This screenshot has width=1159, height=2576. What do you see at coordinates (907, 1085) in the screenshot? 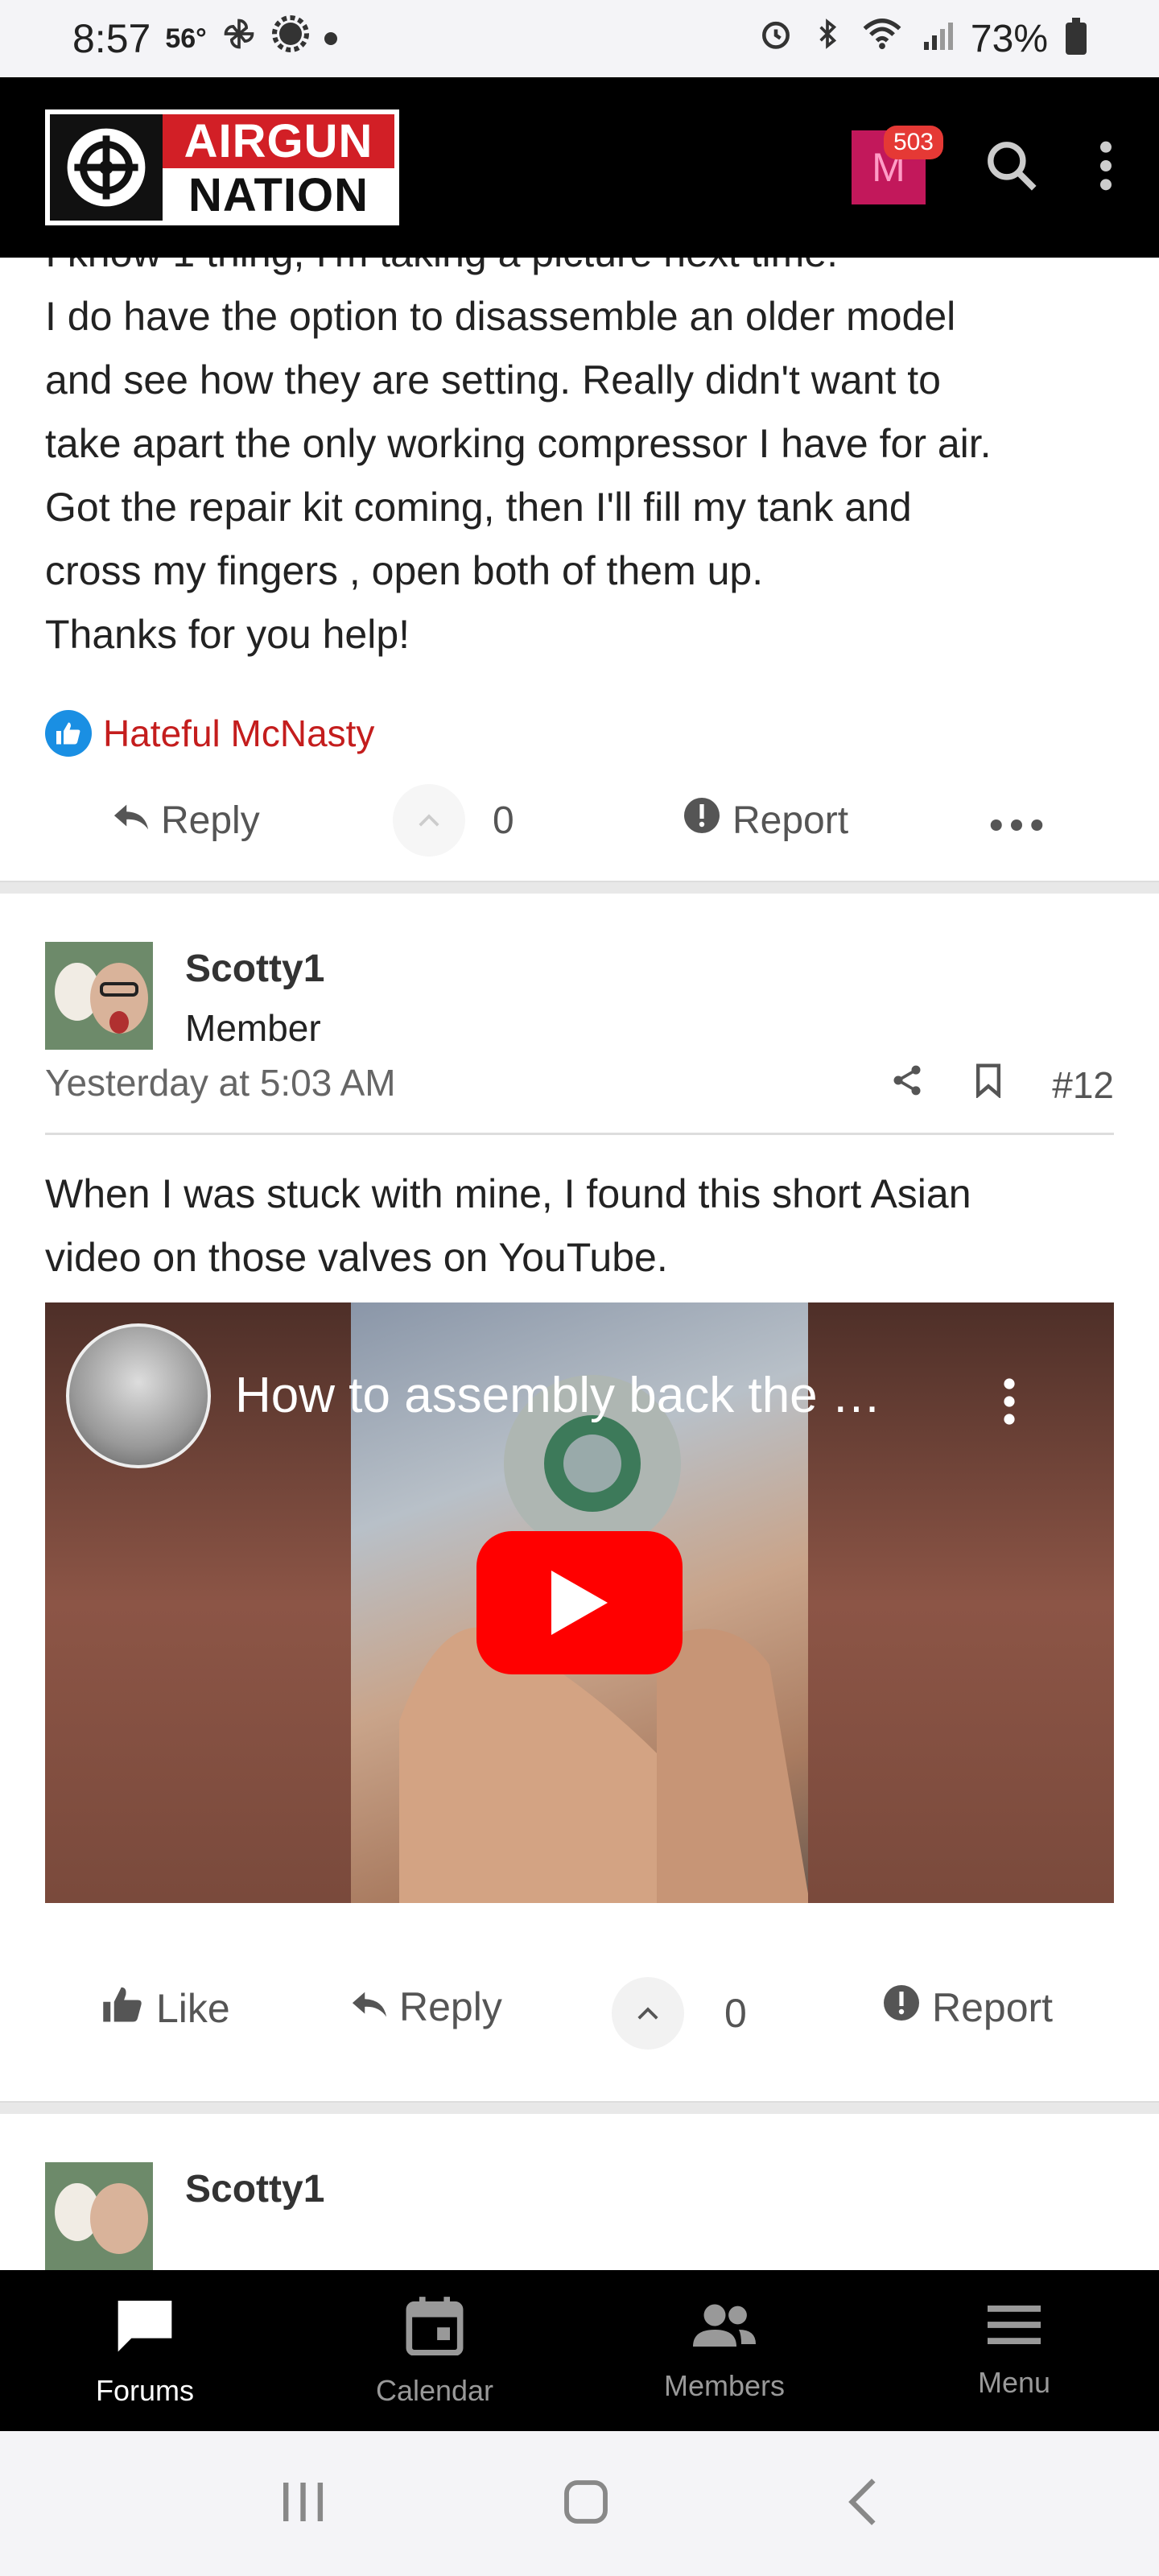
I see `share-icon` at bounding box center [907, 1085].